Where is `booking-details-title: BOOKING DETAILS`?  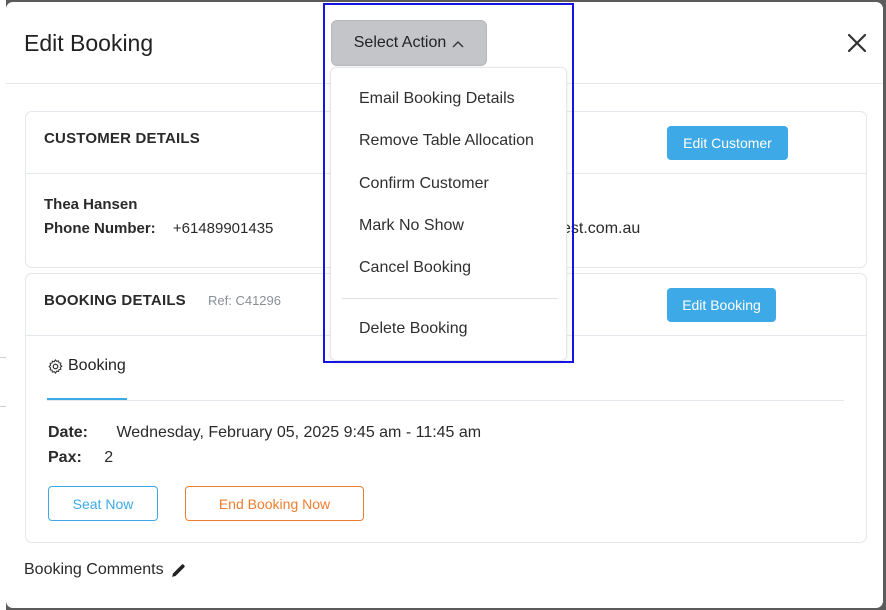
booking-details-title: BOOKING DETAILS is located at coordinates (115, 300).